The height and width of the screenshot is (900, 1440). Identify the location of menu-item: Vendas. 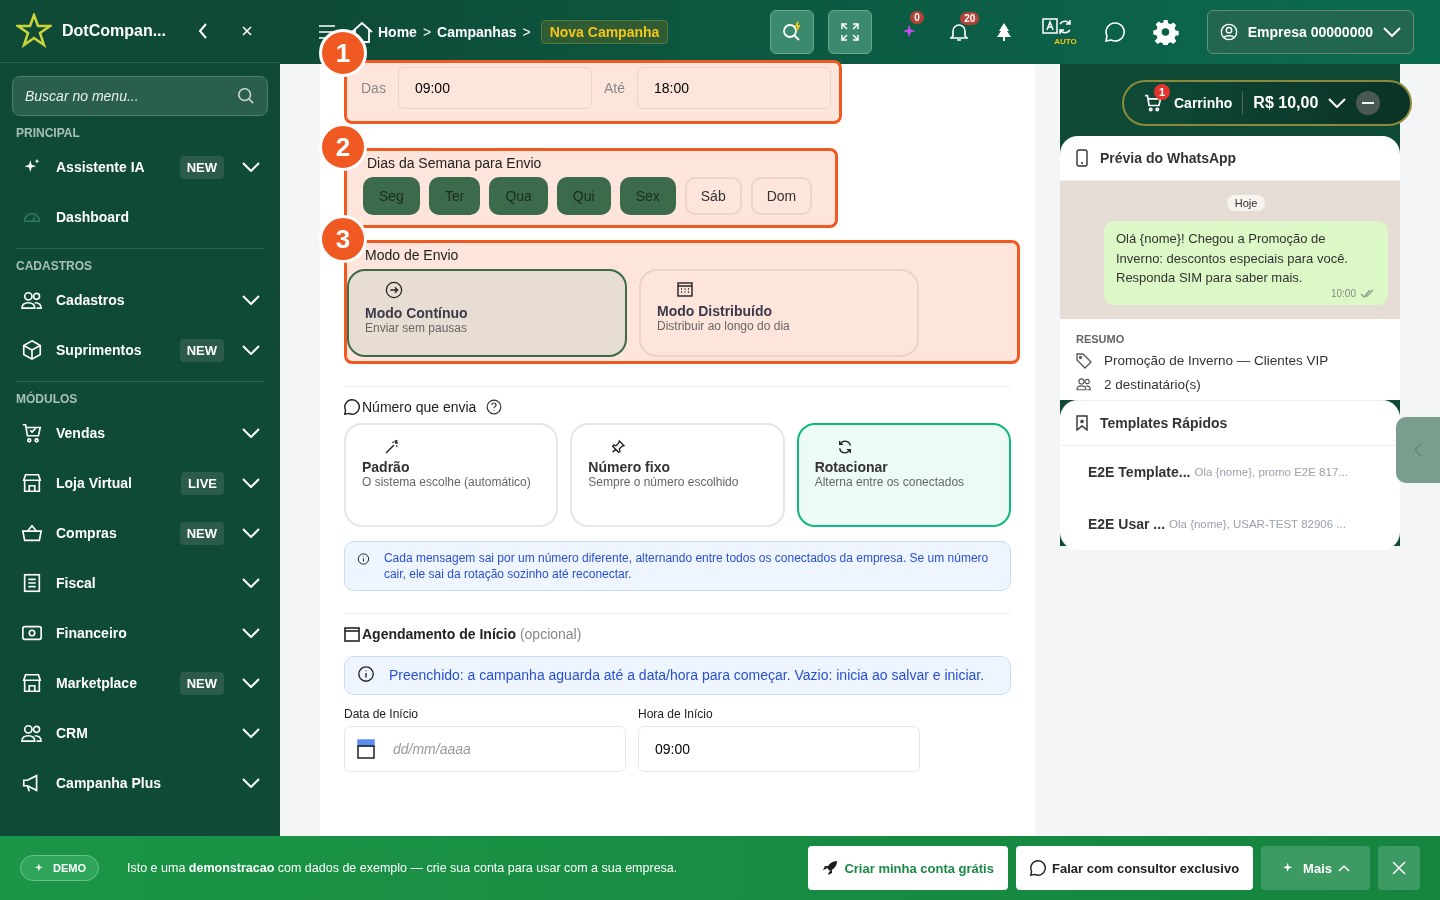
(140, 433).